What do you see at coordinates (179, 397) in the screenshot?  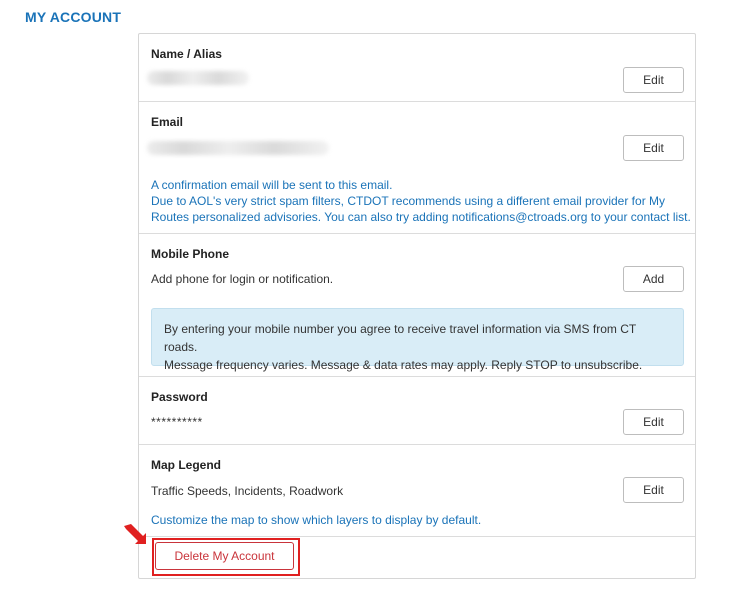 I see `password-label: Password` at bounding box center [179, 397].